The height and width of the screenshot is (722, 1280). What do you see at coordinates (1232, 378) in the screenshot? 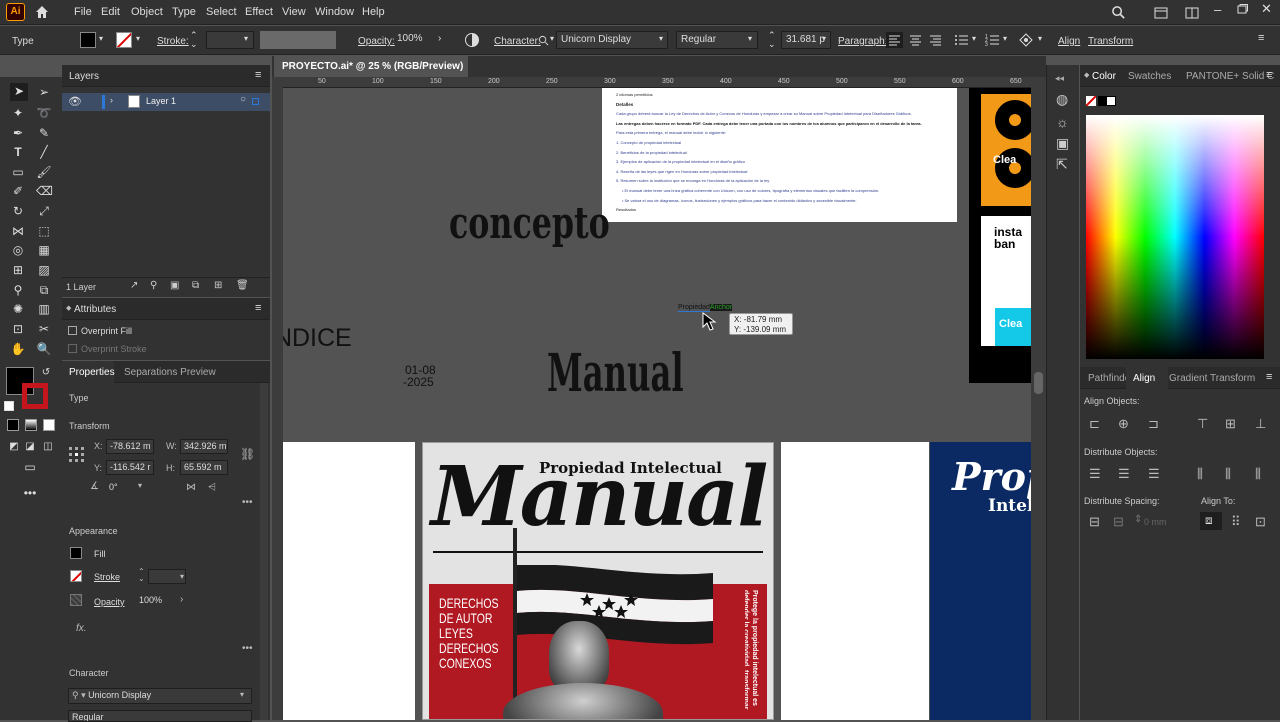
I see `transform-tab: Transform` at bounding box center [1232, 378].